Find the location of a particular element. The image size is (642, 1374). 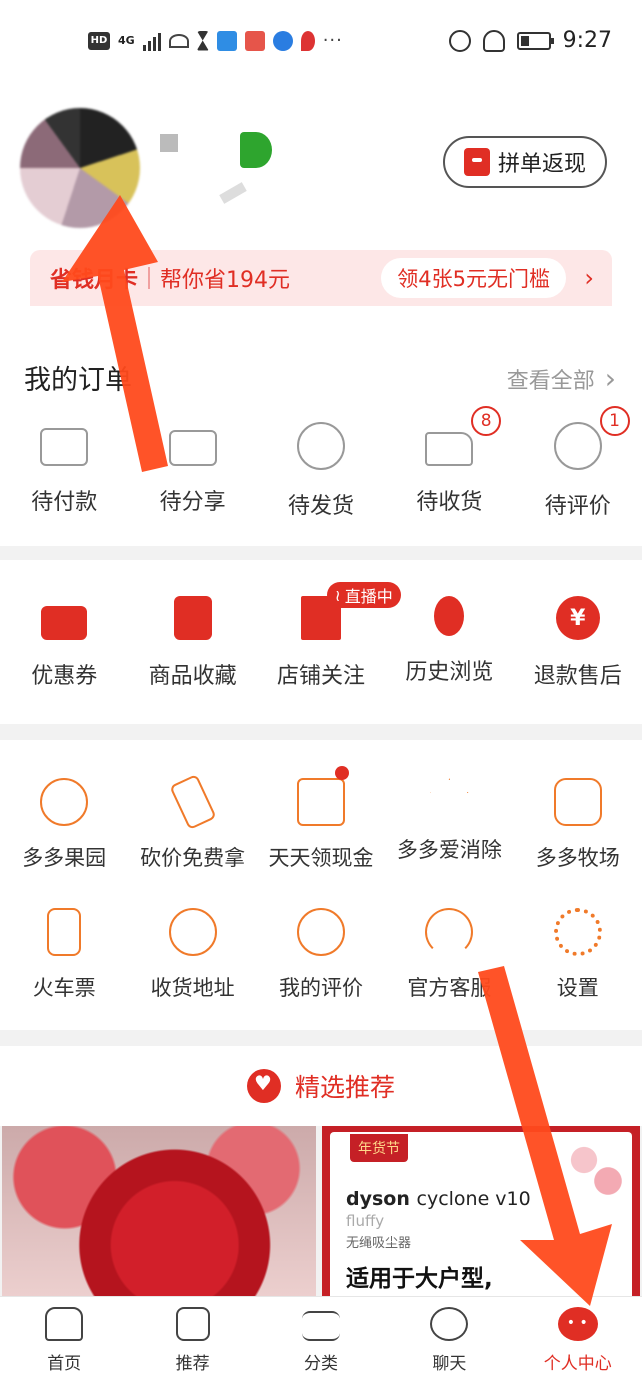

services-card: 优惠券 商品收藏 ≀ 直播中 店铺关注 历史浏览 ¥ 退款售后 is located at coordinates (321, 642).